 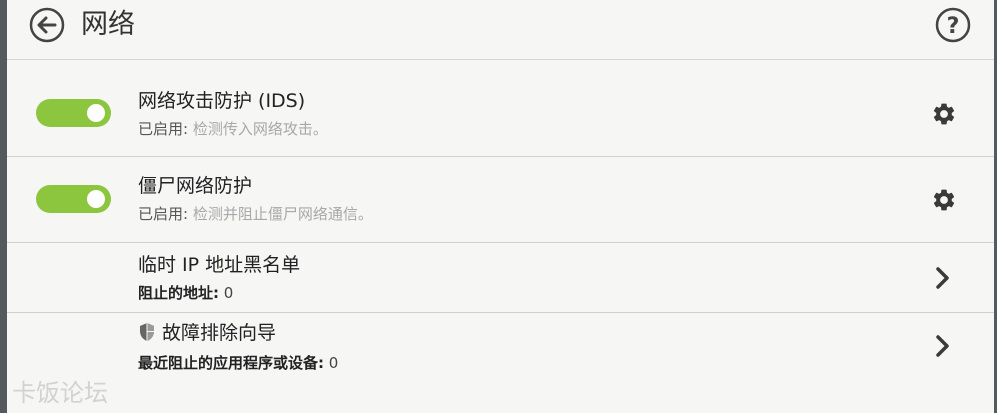 I want to click on header: 网络 ?, so click(x=500, y=30).